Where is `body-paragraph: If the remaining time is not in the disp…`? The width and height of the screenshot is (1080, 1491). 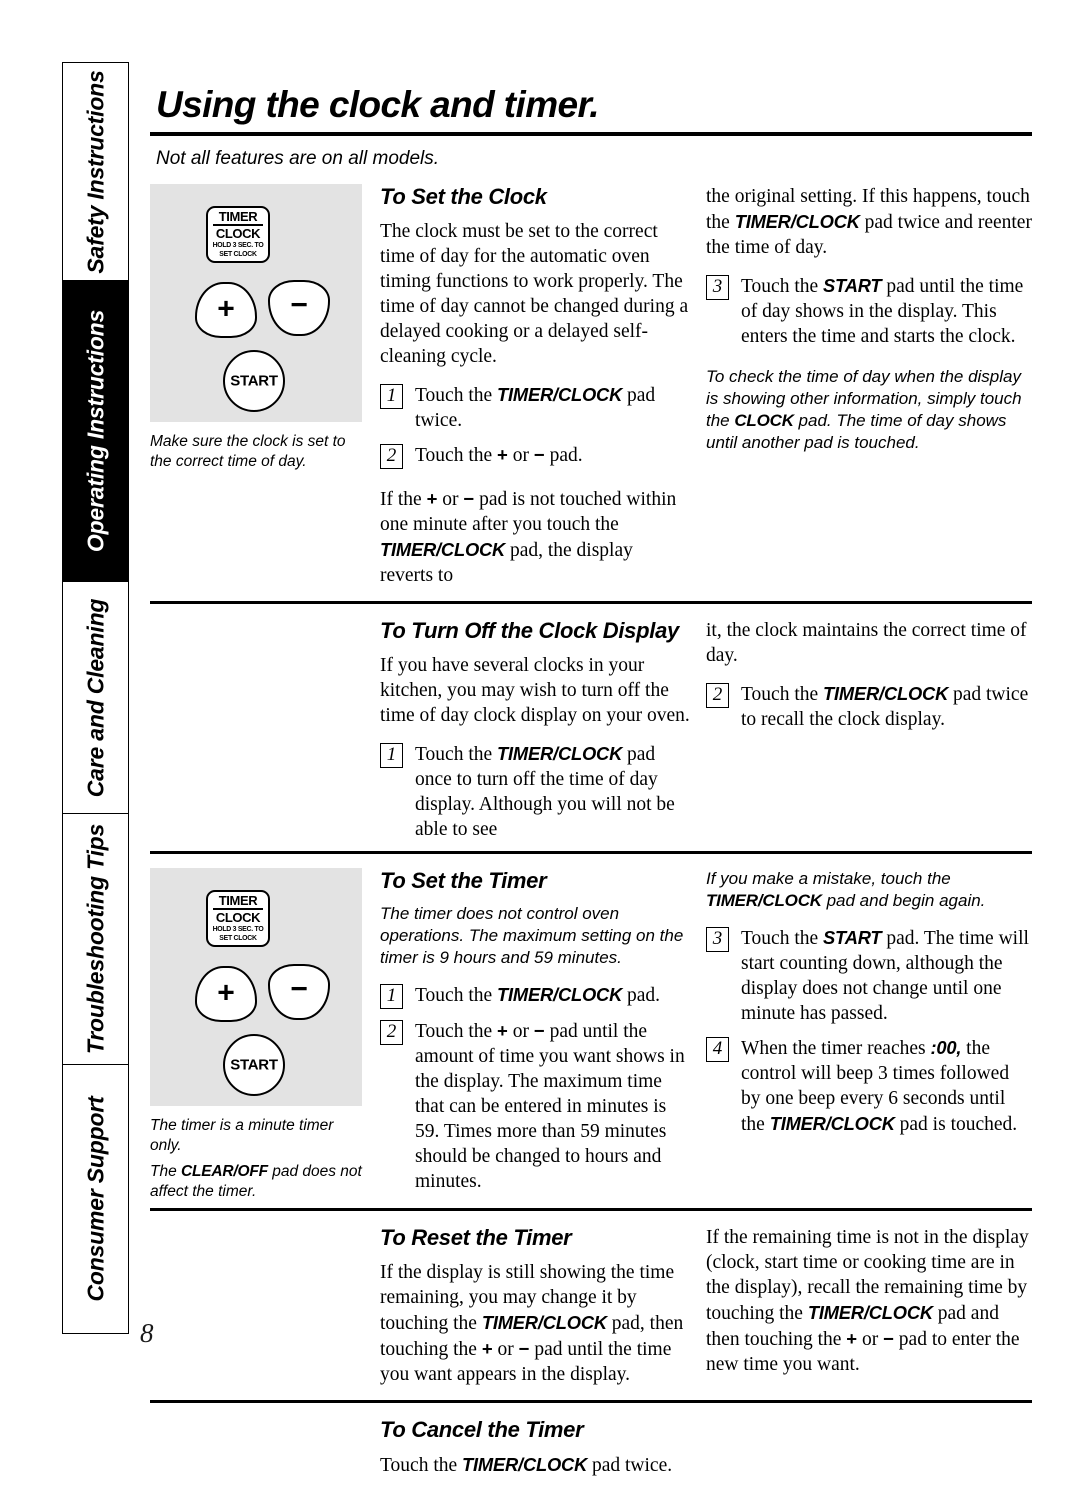
body-paragraph: If the remaining time is not in the disp… is located at coordinates (869, 1301).